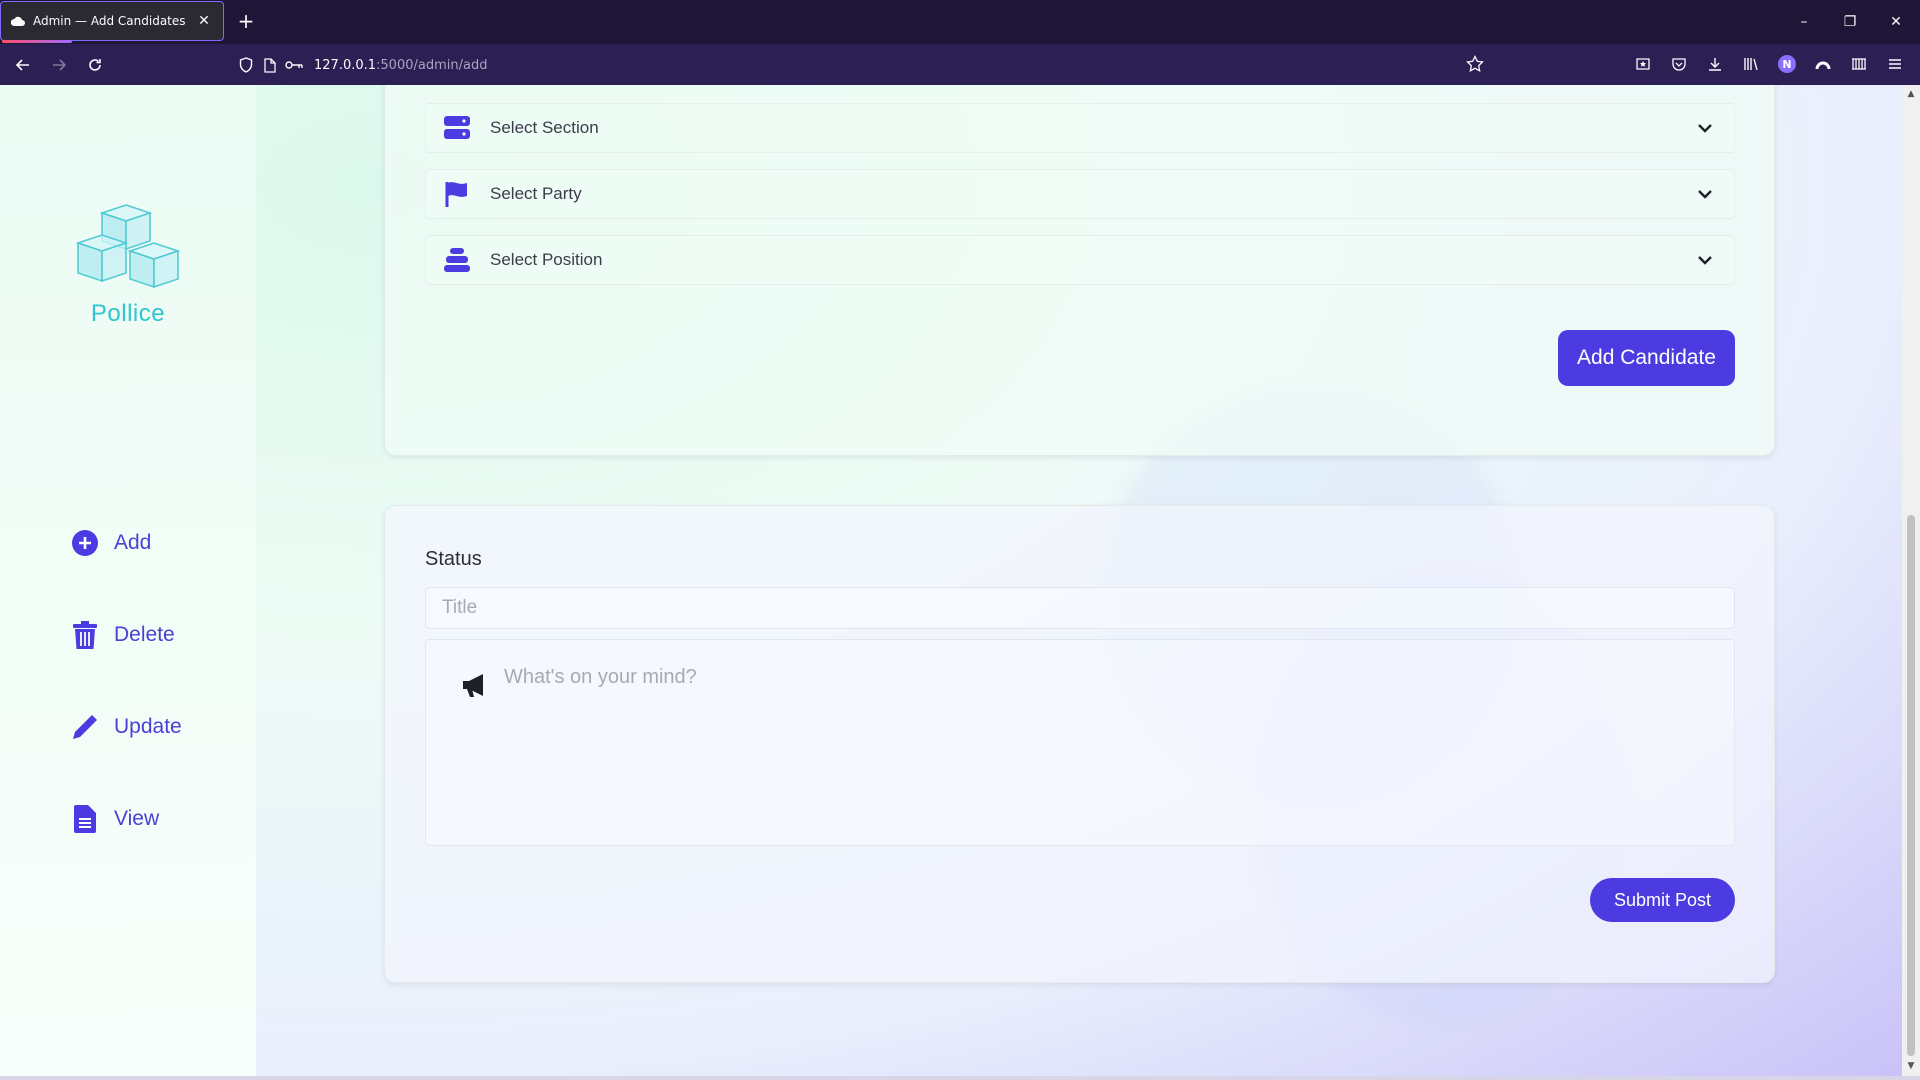 This screenshot has width=1920, height=1080. I want to click on browser-tabstrip: Admin — Add Candidates ✕ + – ❐ ✕, so click(960, 22).